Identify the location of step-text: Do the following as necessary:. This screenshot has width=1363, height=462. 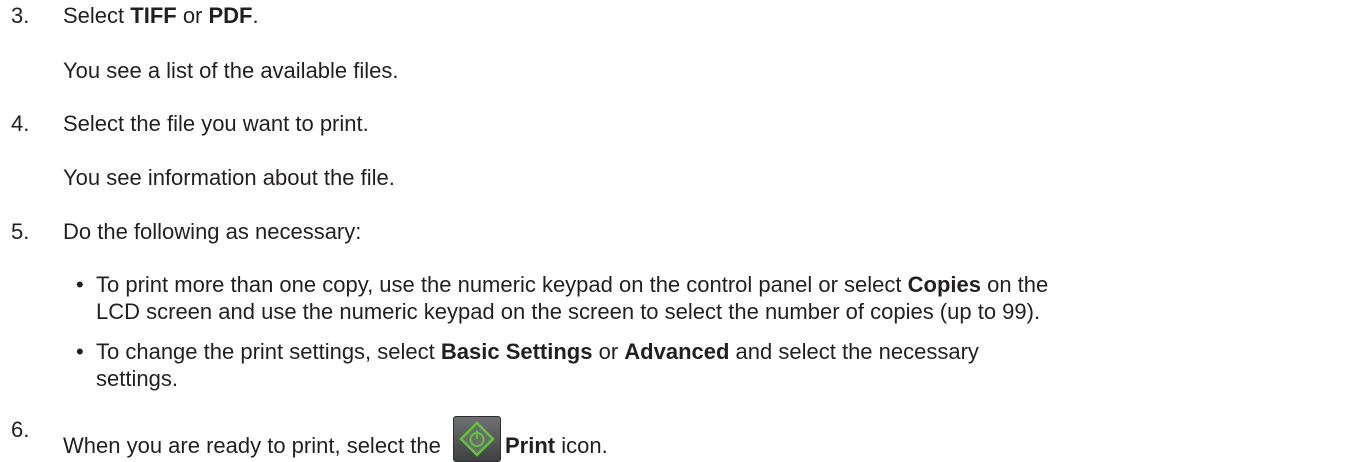
(212, 231).